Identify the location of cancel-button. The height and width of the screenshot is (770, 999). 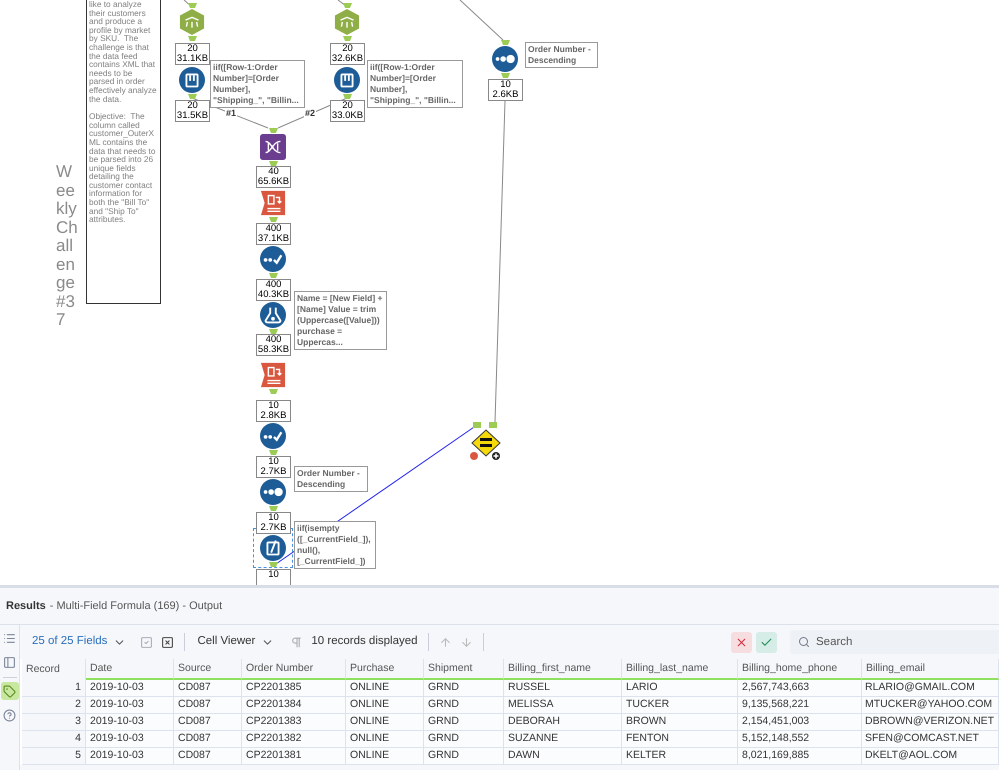
(741, 642).